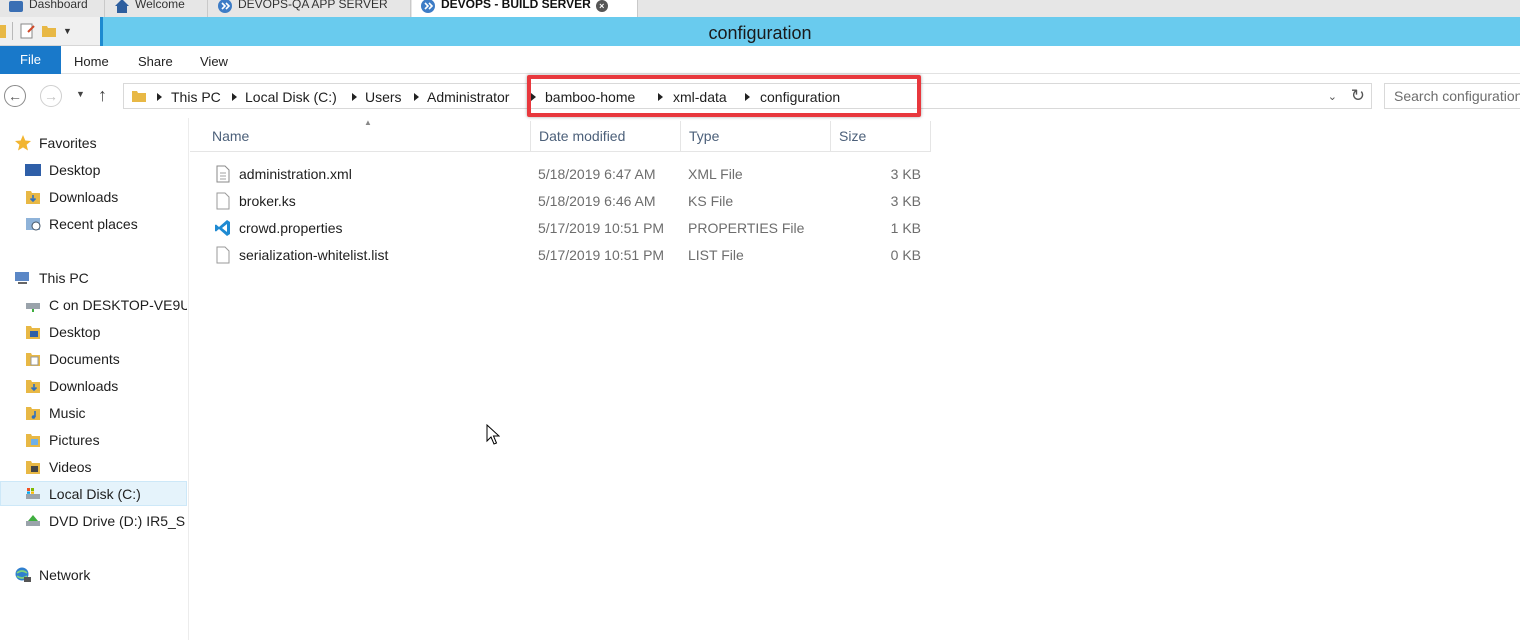  Describe the element at coordinates (93, 385) in the screenshot. I see `sidebar-item-pc-downloads: Downloads` at that location.